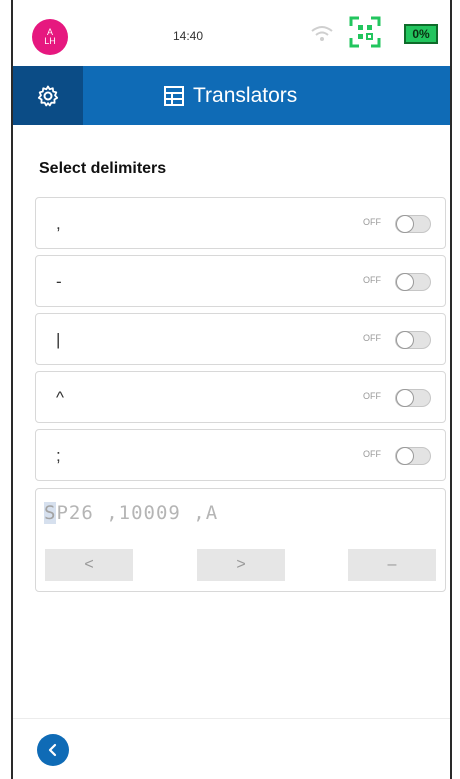 This screenshot has height=779, width=460. I want to click on wifi-icon, so click(322, 33).